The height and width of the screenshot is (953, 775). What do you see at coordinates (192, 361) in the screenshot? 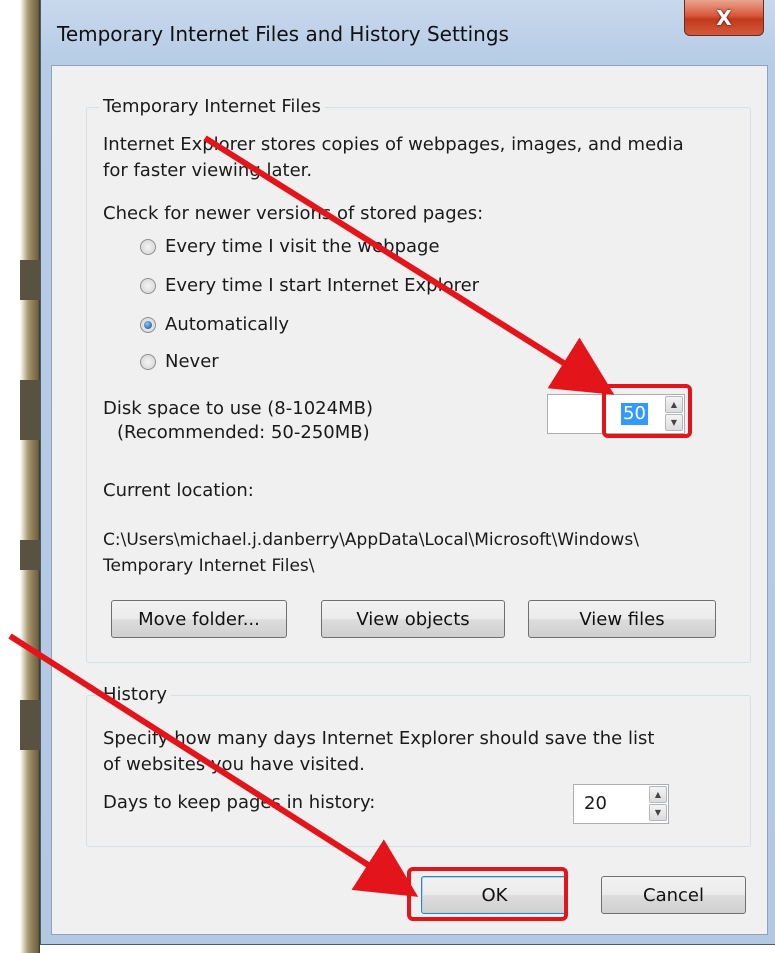
I see `radio-label: Never` at bounding box center [192, 361].